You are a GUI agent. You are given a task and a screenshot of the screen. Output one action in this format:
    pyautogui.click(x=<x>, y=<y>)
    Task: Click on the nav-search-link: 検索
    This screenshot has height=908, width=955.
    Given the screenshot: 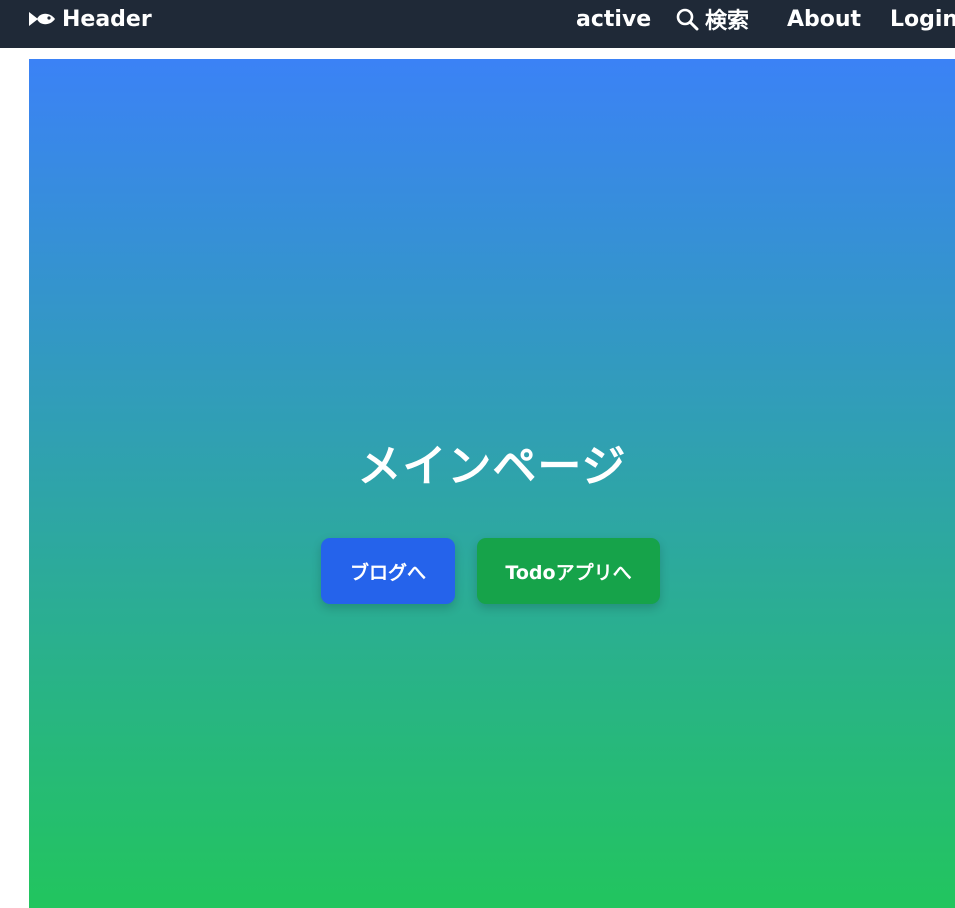 What is the action you would take?
    pyautogui.click(x=712, y=19)
    